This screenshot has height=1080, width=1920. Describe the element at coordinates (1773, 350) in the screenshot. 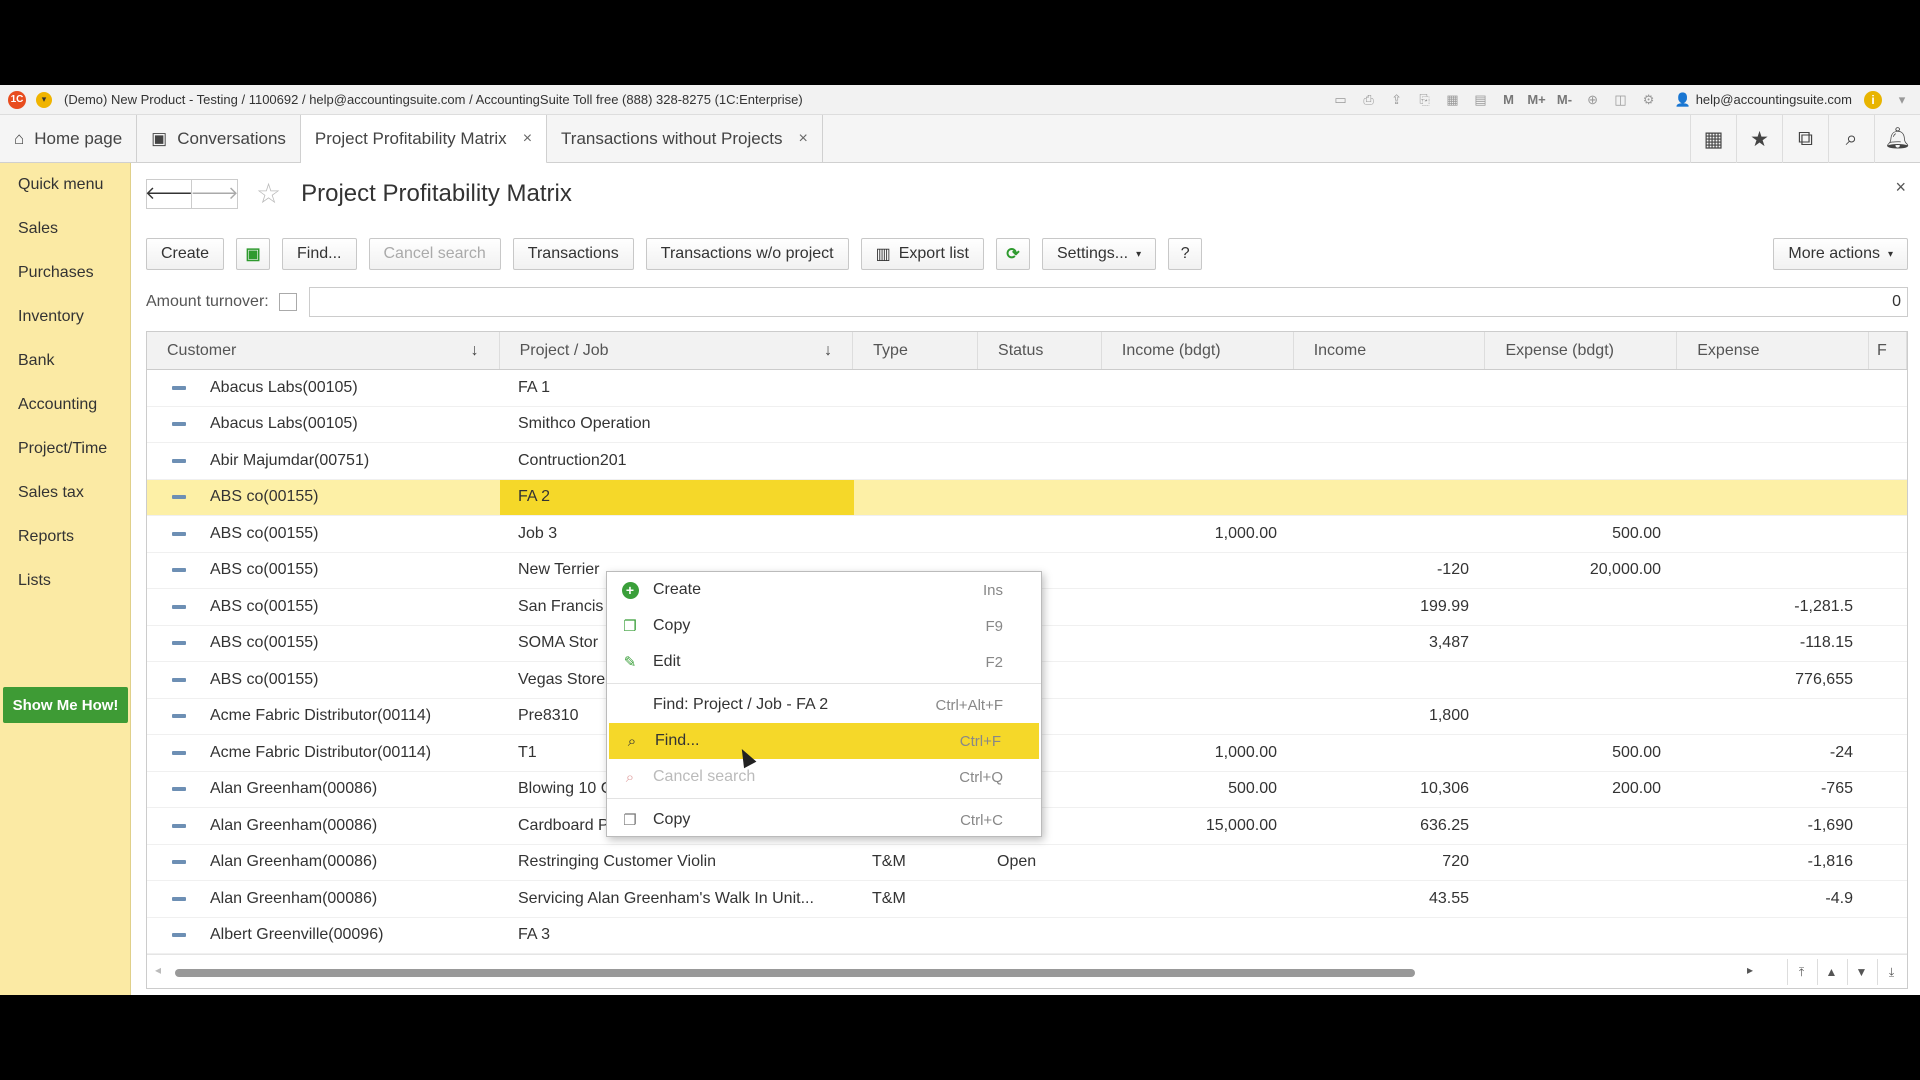

I see `column-expense: Expense` at that location.